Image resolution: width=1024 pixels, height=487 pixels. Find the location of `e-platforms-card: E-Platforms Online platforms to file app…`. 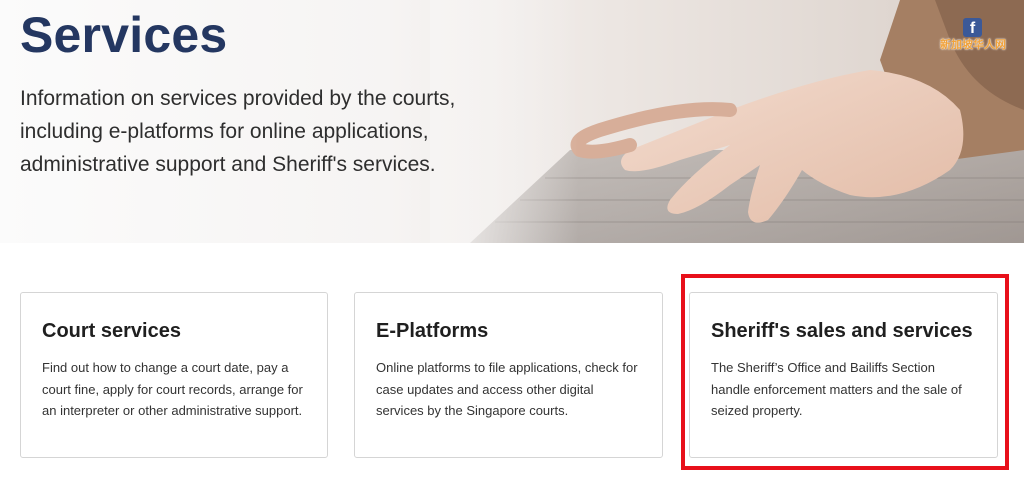

e-platforms-card: E-Platforms Online platforms to file app… is located at coordinates (508, 375).